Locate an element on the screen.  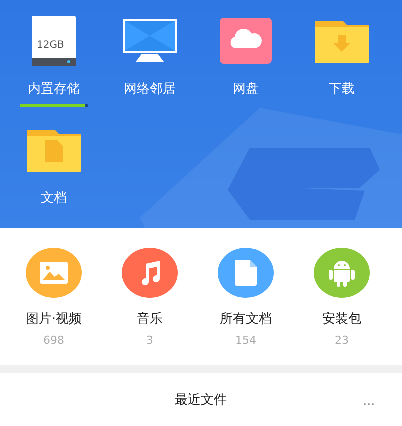
category-item: 所有文档 154 is located at coordinates (246, 306).